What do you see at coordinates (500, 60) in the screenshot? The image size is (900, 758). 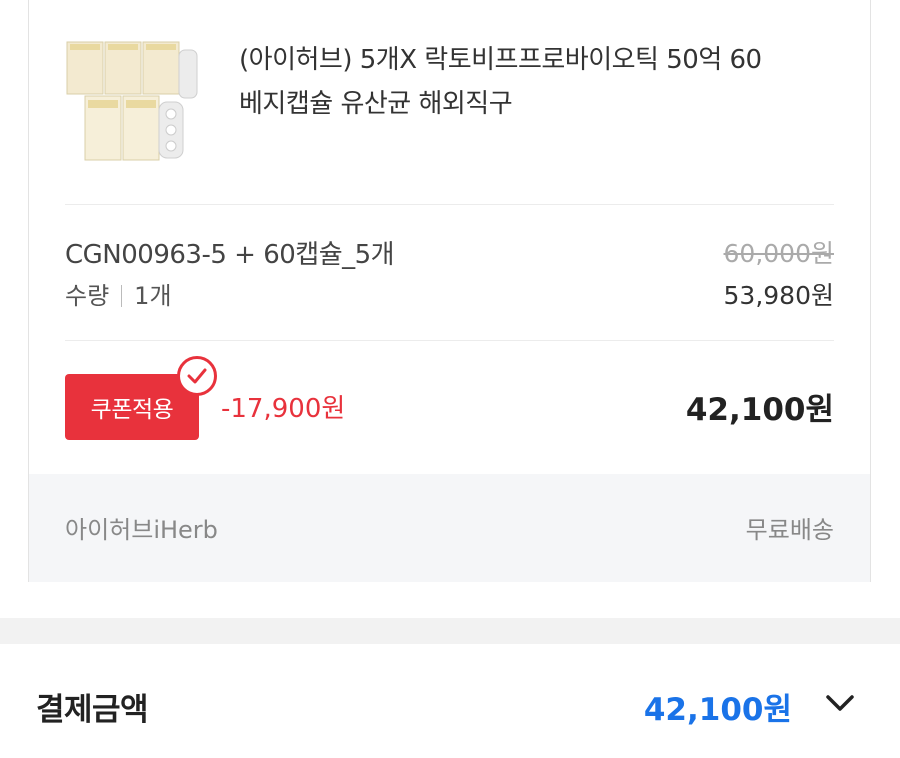 I see `product-title-line1: (아이허브) 5개X 락토비프프로바이오틱 50억 60` at bounding box center [500, 60].